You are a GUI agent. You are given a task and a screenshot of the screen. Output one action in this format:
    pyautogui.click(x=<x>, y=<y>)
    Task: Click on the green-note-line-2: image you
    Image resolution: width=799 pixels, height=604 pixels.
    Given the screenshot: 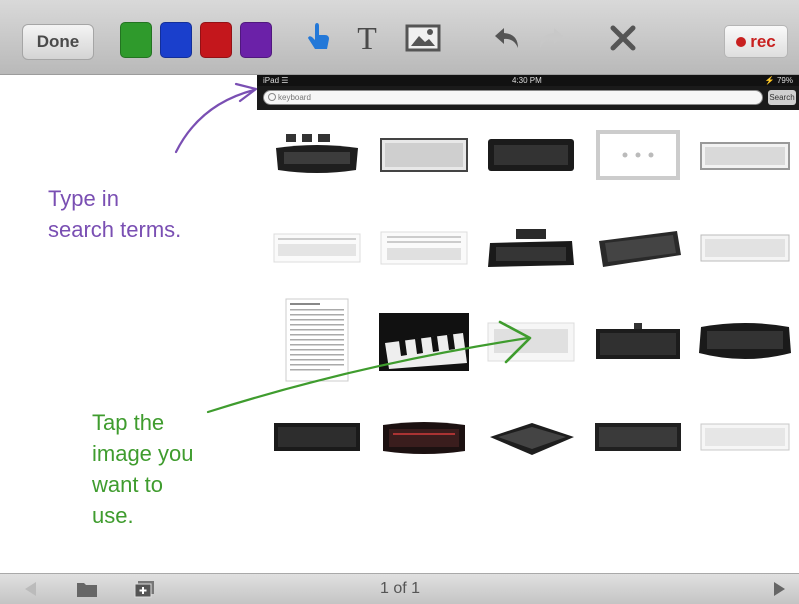 What is the action you would take?
    pyautogui.click(x=143, y=453)
    